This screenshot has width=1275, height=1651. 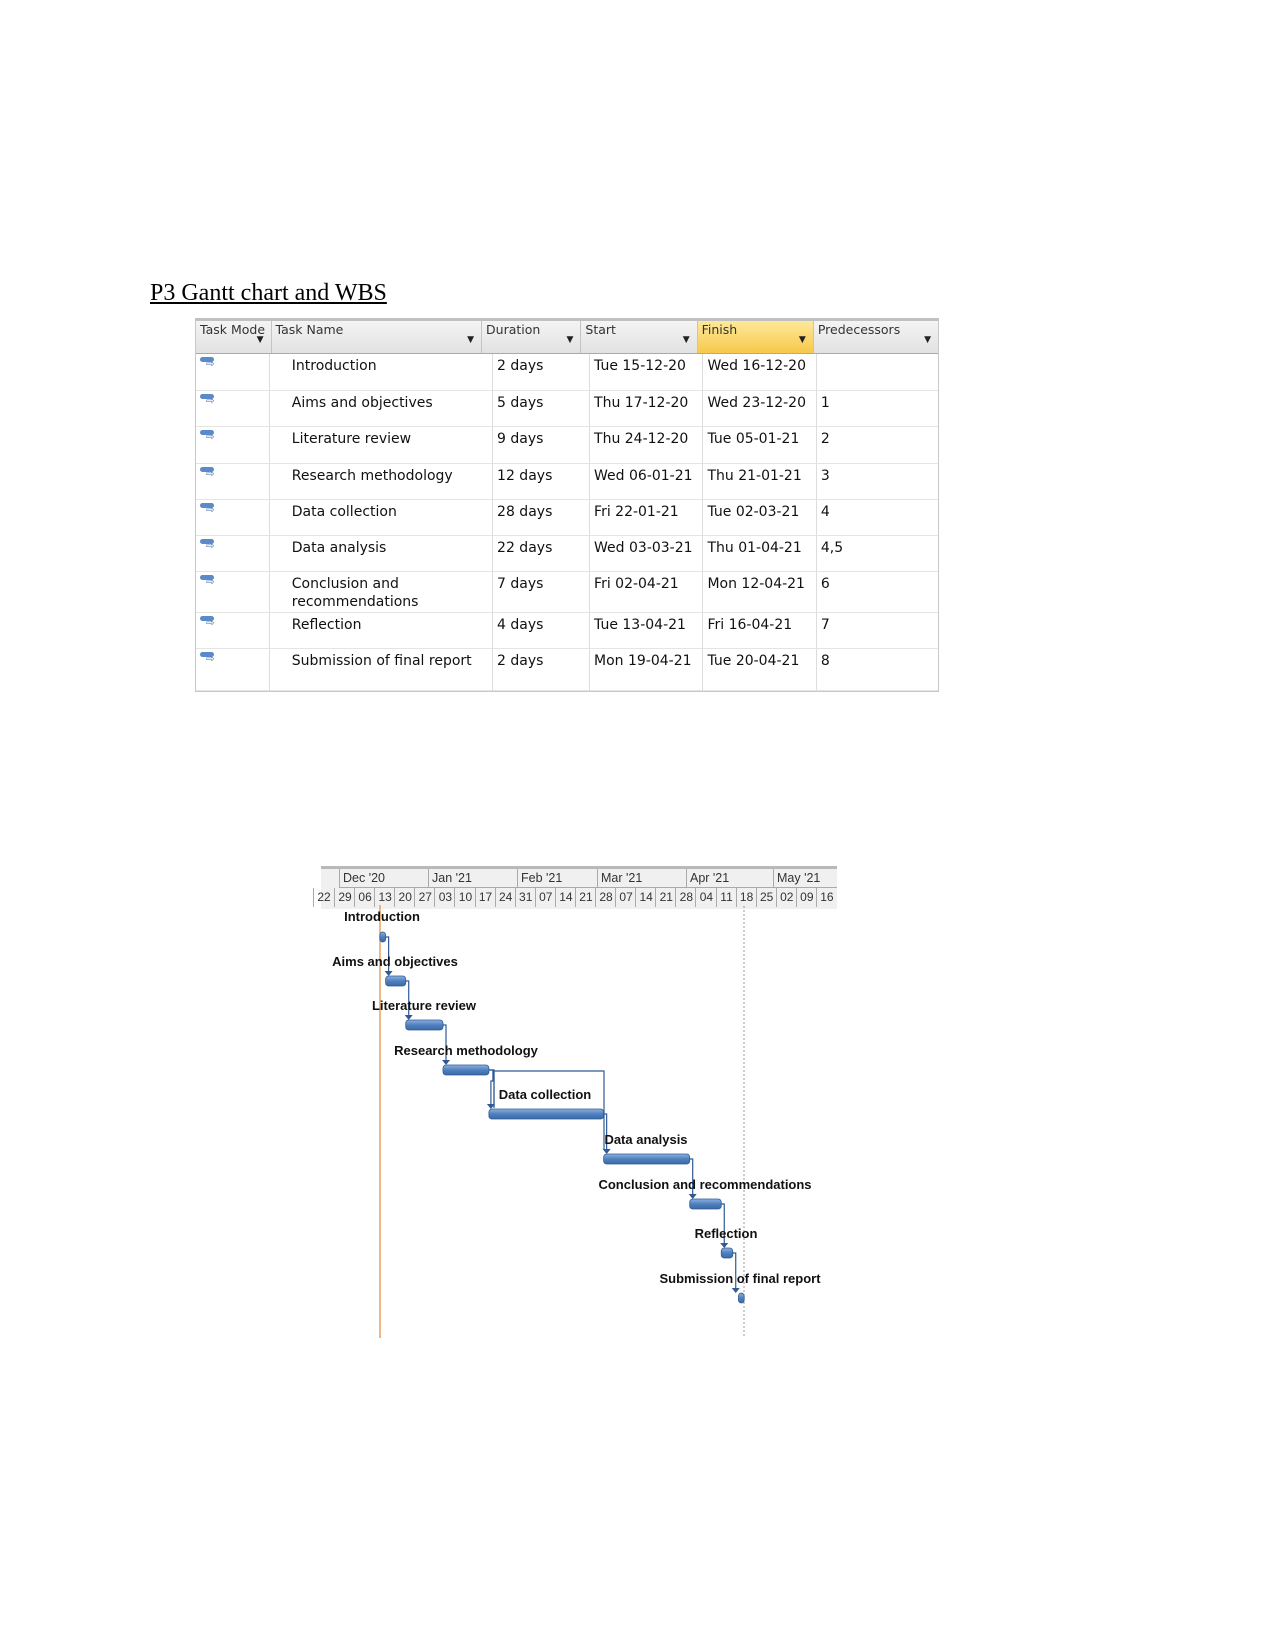 What do you see at coordinates (542, 518) in the screenshot?
I see `duration-cell: 28 days` at bounding box center [542, 518].